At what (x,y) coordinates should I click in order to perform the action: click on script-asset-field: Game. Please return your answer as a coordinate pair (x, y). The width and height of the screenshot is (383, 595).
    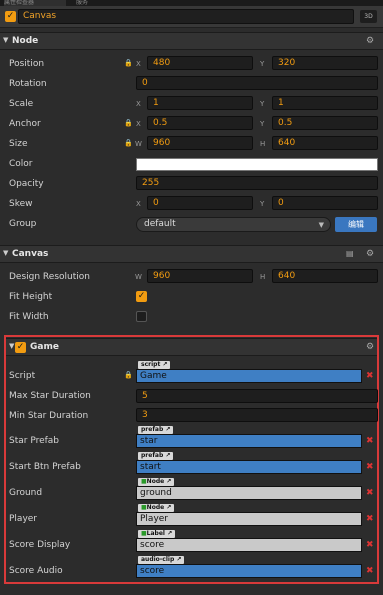
    Looking at the image, I should click on (249, 376).